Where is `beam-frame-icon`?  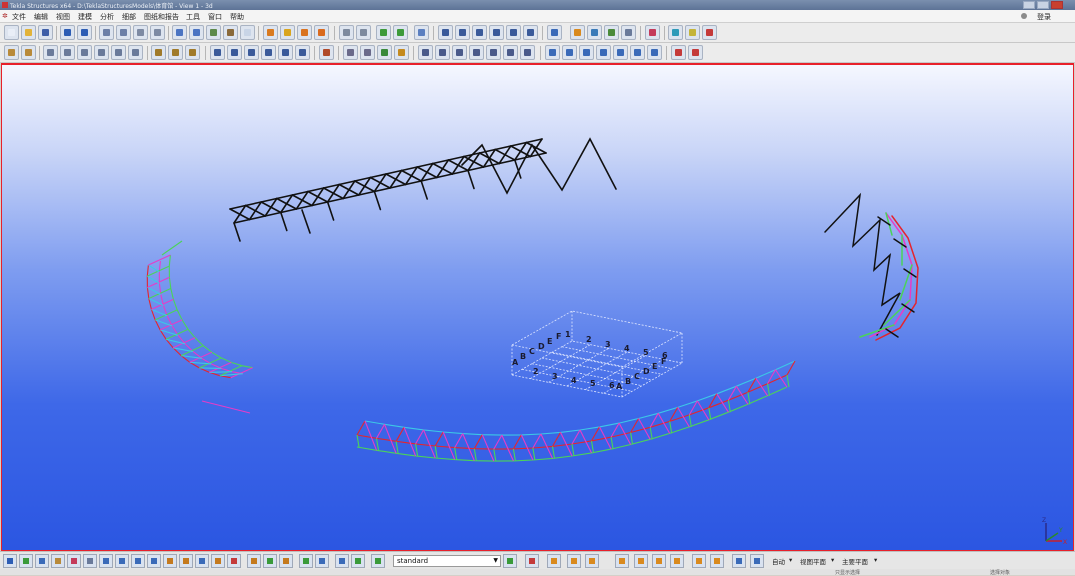 beam-frame-icon is located at coordinates (445, 32).